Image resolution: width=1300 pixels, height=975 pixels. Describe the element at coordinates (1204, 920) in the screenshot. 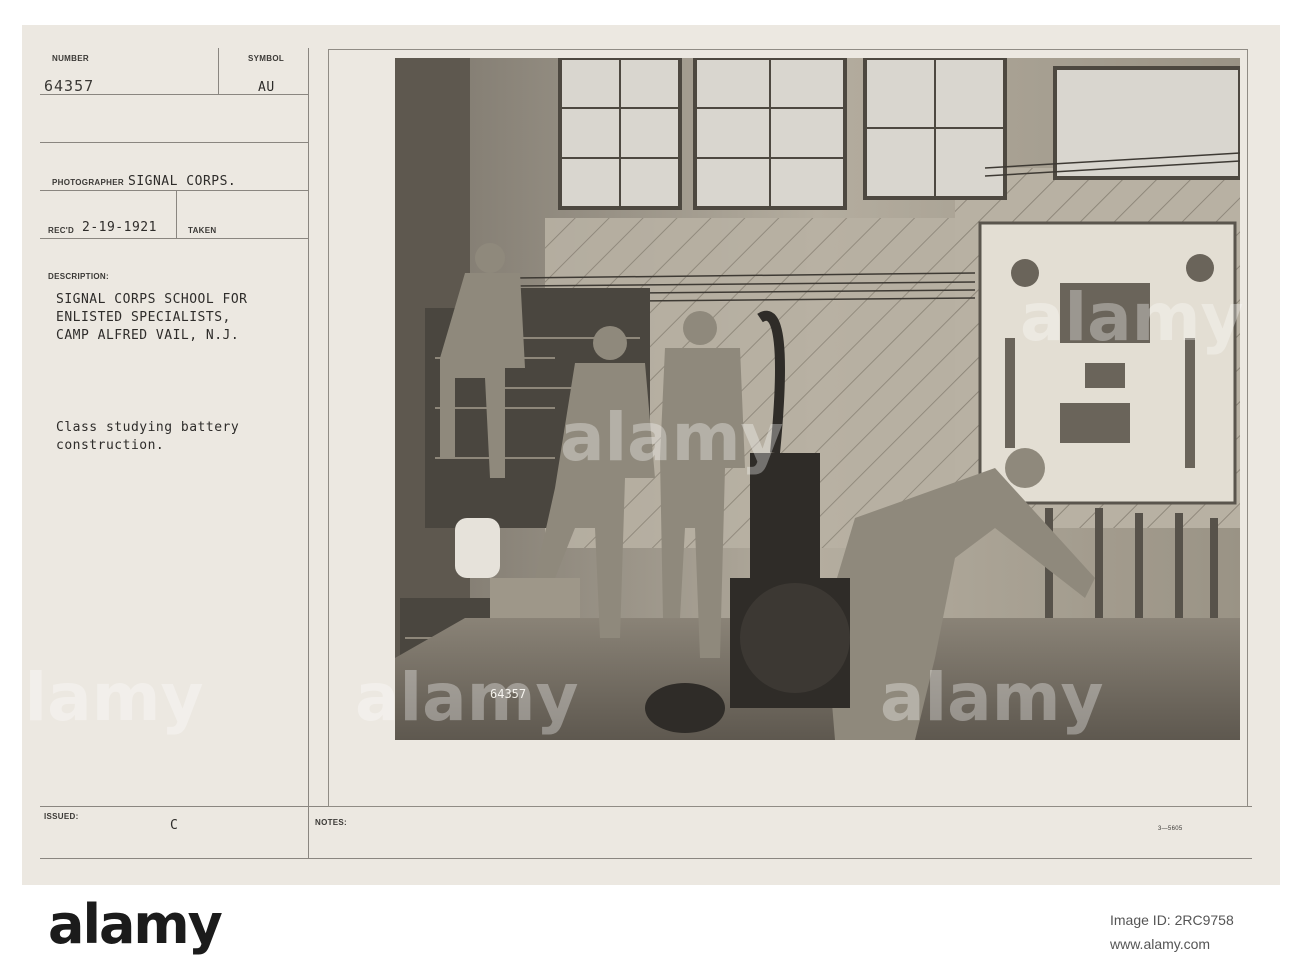

I see `image-id-value: 2RC9758` at that location.